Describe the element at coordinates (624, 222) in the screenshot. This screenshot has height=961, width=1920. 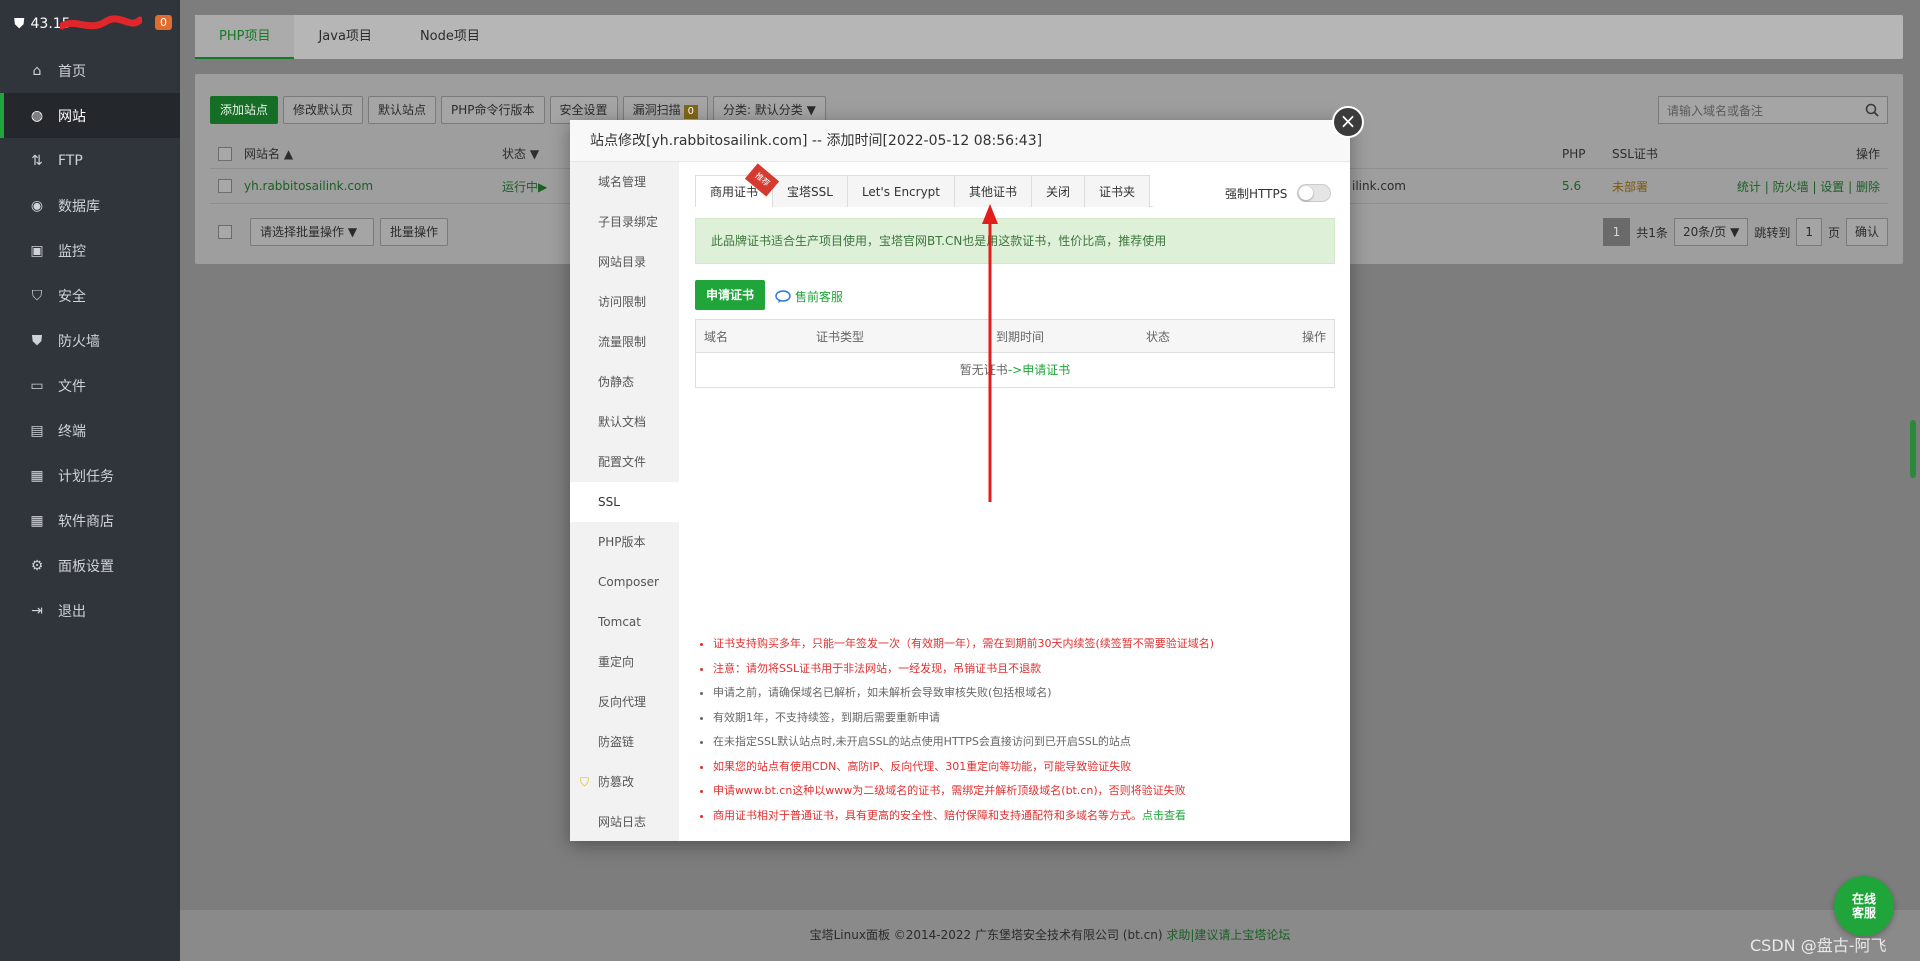
I see `dialog-menu-item: 子目录绑定` at that location.